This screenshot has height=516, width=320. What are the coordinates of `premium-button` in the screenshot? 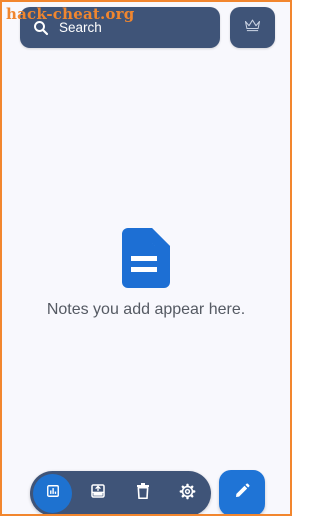 It's located at (252, 27).